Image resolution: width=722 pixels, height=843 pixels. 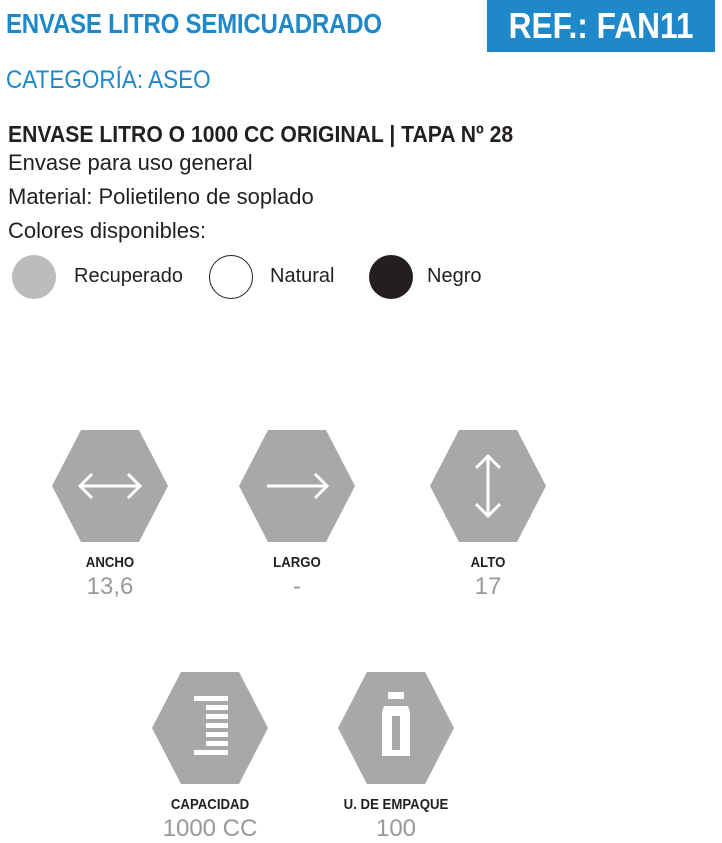 What do you see at coordinates (110, 586) in the screenshot?
I see `spec-ancho-value: 13,6` at bounding box center [110, 586].